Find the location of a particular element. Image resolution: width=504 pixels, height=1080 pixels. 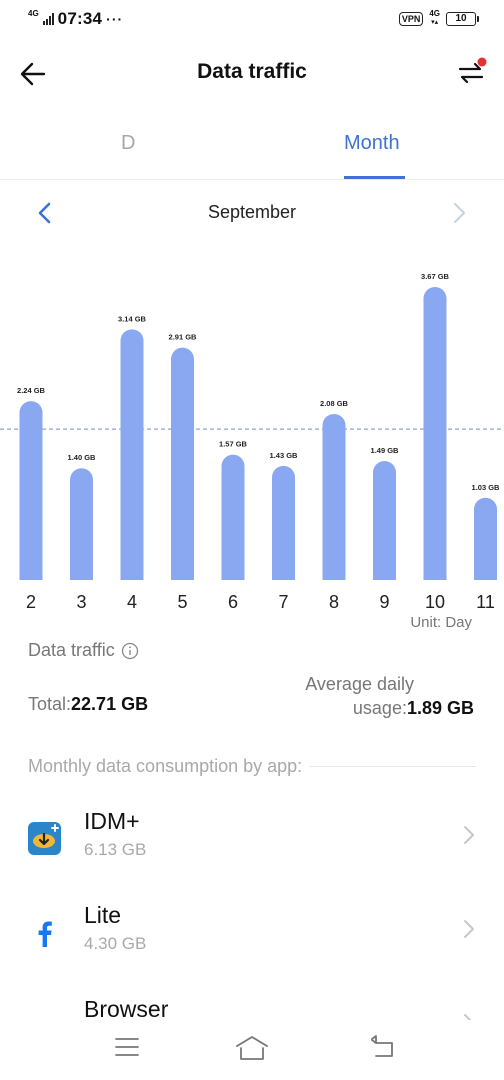

app-name: Lite is located at coordinates (103, 915).